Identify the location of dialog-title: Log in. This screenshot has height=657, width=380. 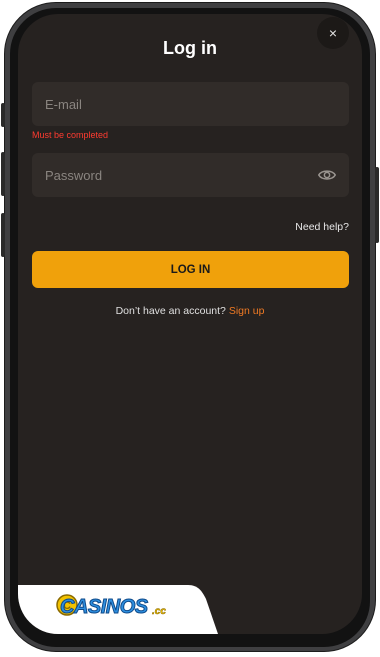
(190, 48).